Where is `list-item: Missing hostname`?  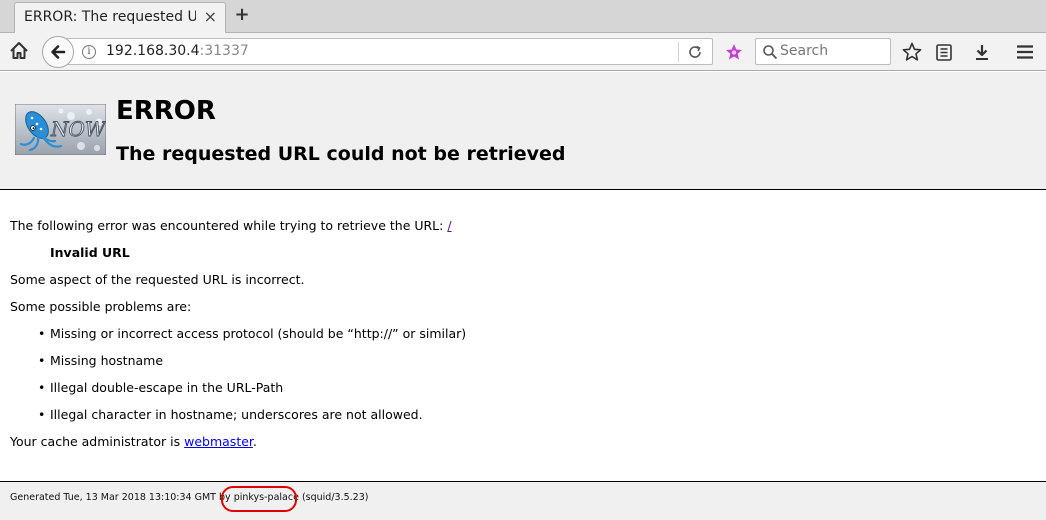
list-item: Missing hostname is located at coordinates (238, 360).